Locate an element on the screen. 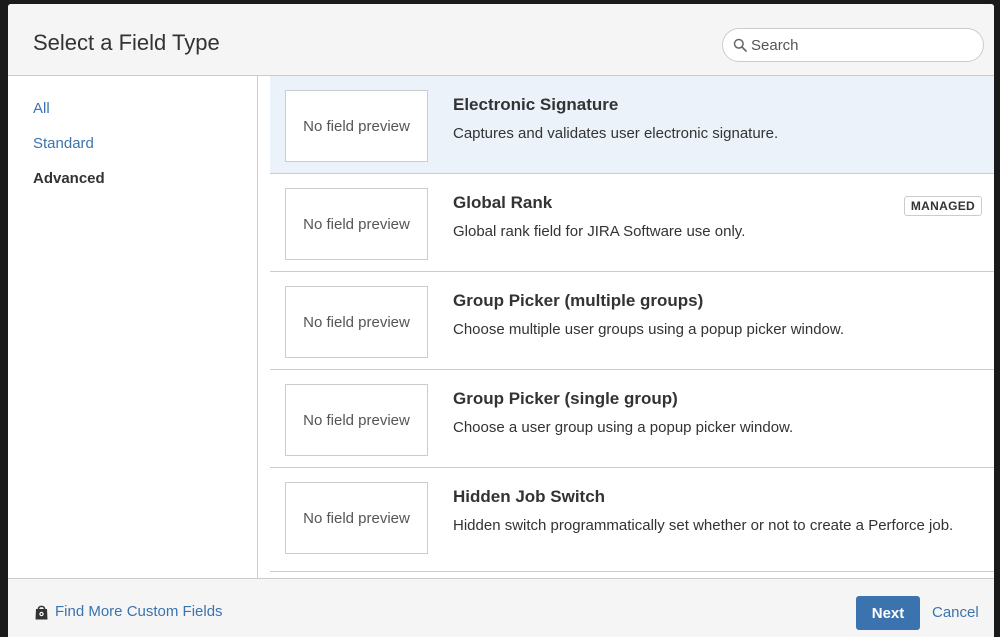  field-title: Hidden Job Switch is located at coordinates (529, 496).